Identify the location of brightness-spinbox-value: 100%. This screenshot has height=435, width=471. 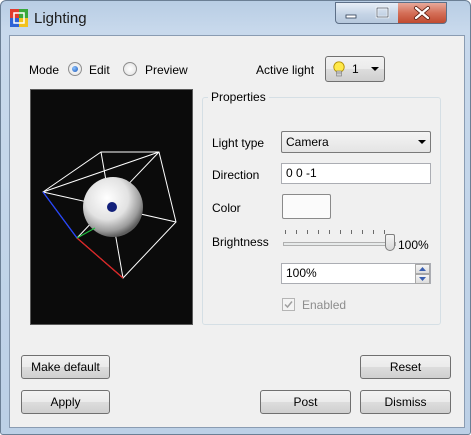
(301, 273).